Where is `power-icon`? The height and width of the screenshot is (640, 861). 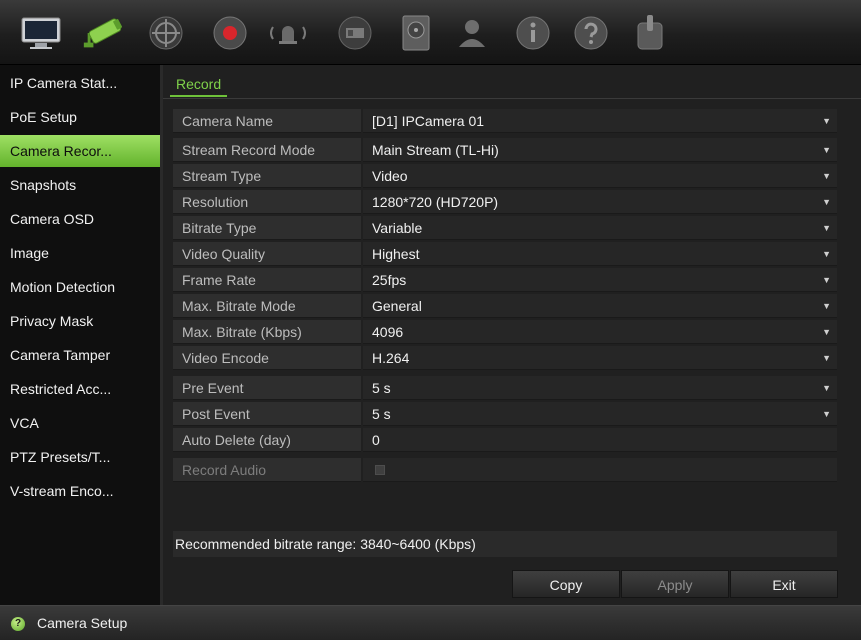
power-icon is located at coordinates (650, 33).